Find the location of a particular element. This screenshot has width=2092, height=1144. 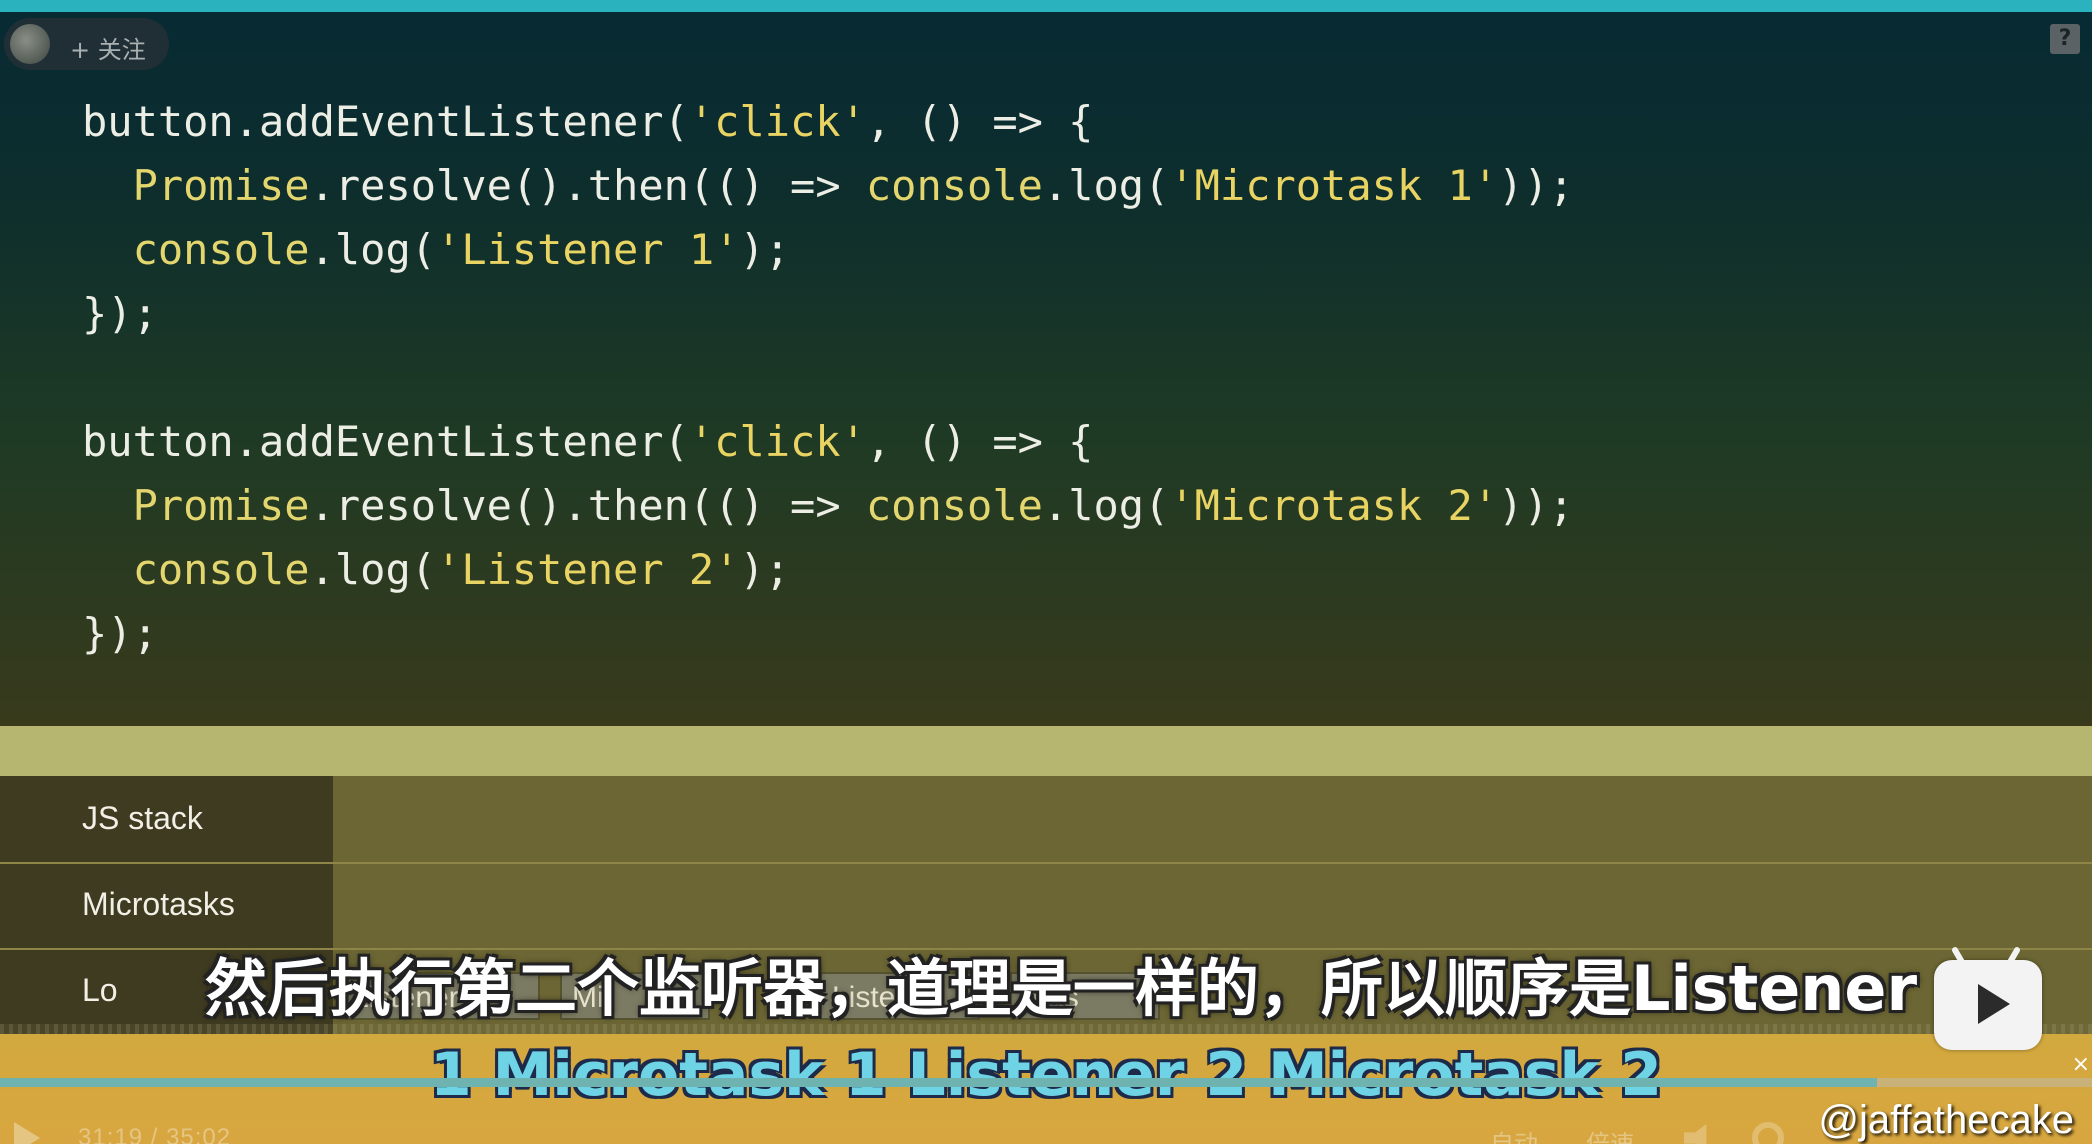

row-label: Microtasks is located at coordinates (158, 904).